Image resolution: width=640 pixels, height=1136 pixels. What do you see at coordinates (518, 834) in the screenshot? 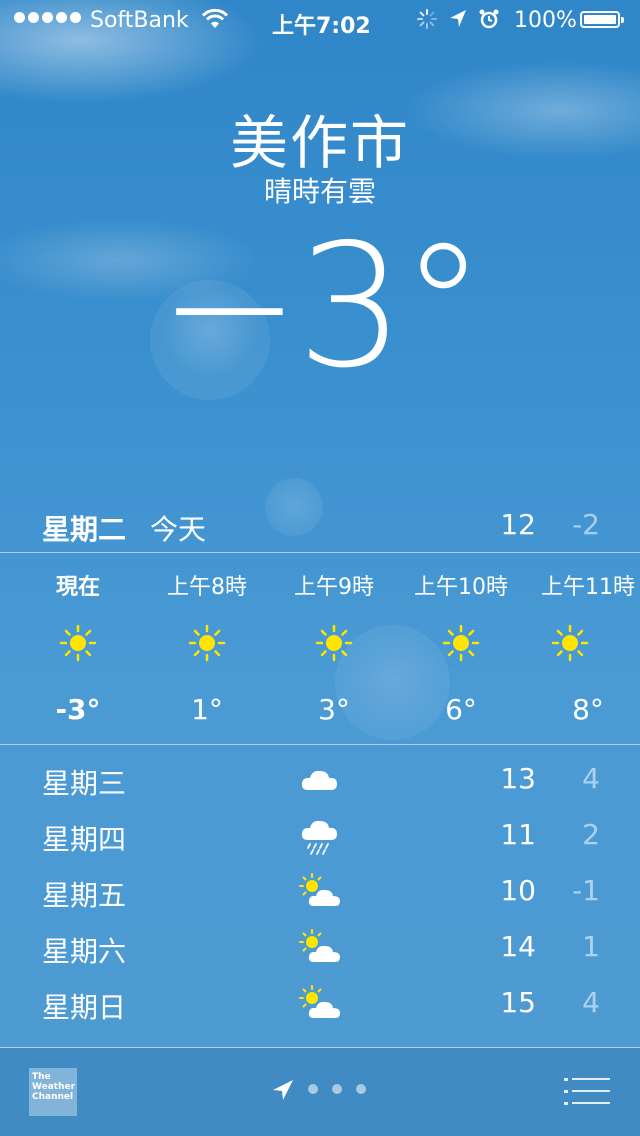
I see `daily-high: 11` at bounding box center [518, 834].